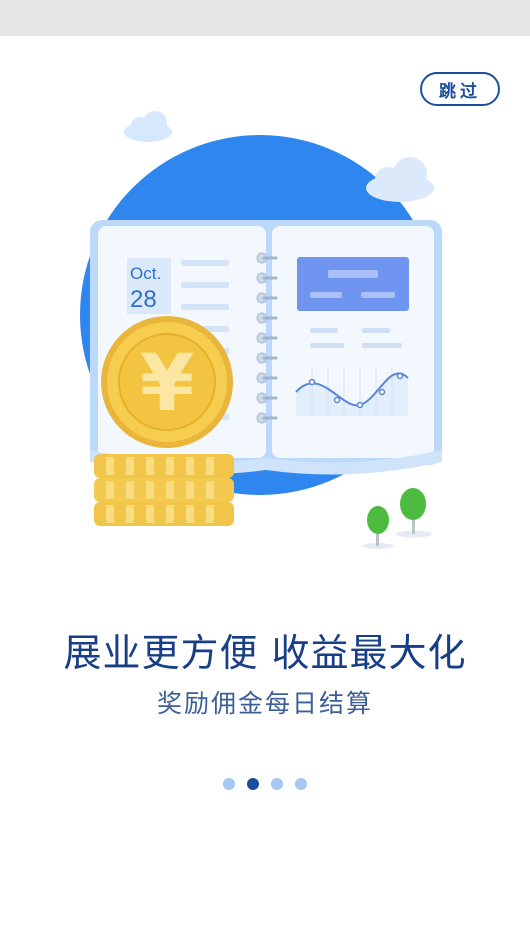 The image size is (530, 940). I want to click on yen-coin-icon: ¥, so click(167, 382).